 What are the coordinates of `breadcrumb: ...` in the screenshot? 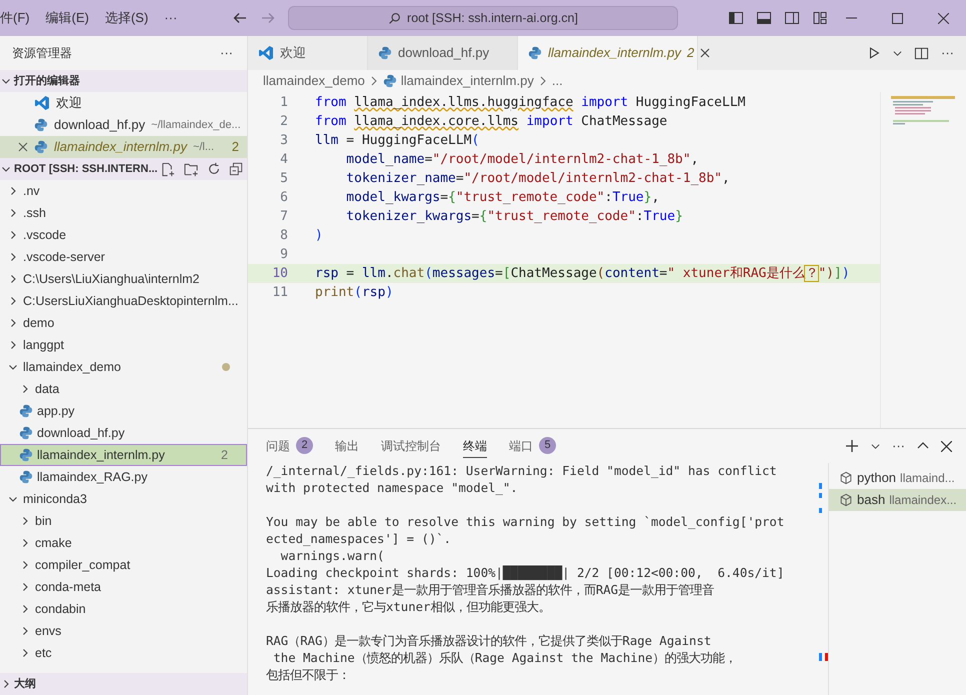 It's located at (557, 81).